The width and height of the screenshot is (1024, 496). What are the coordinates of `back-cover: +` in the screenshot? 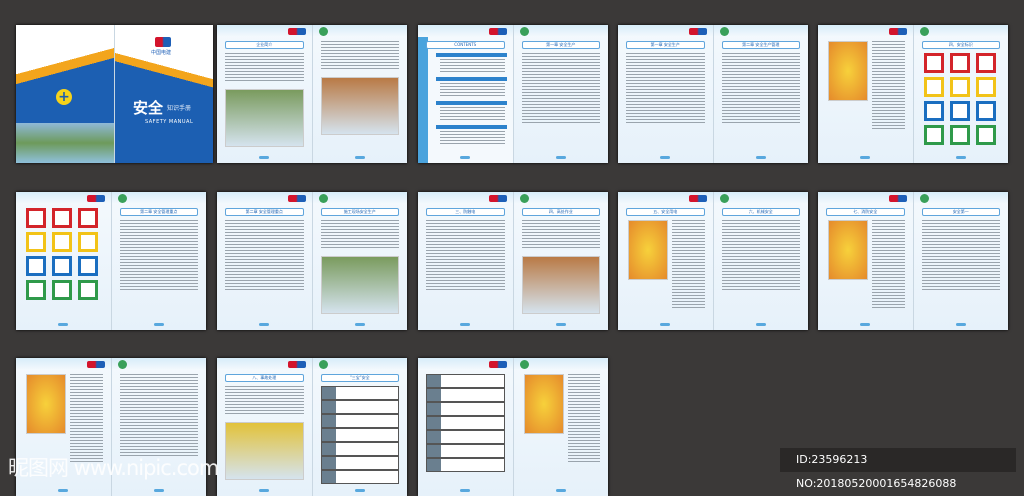 It's located at (65, 94).